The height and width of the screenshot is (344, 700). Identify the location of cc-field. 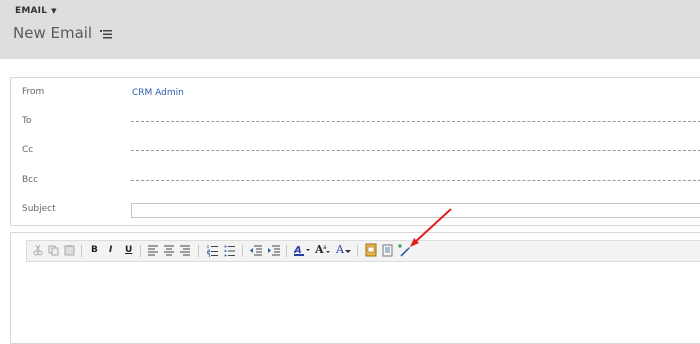
(415, 150).